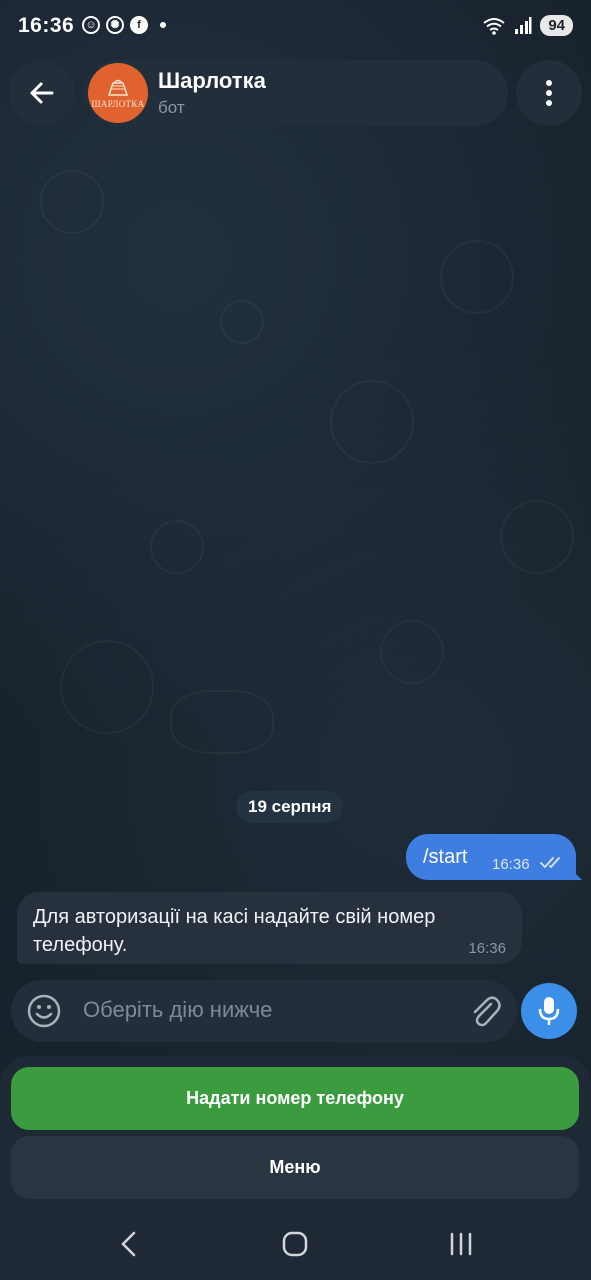  What do you see at coordinates (290, 807) in the screenshot?
I see `date-separator: 19 серпня` at bounding box center [290, 807].